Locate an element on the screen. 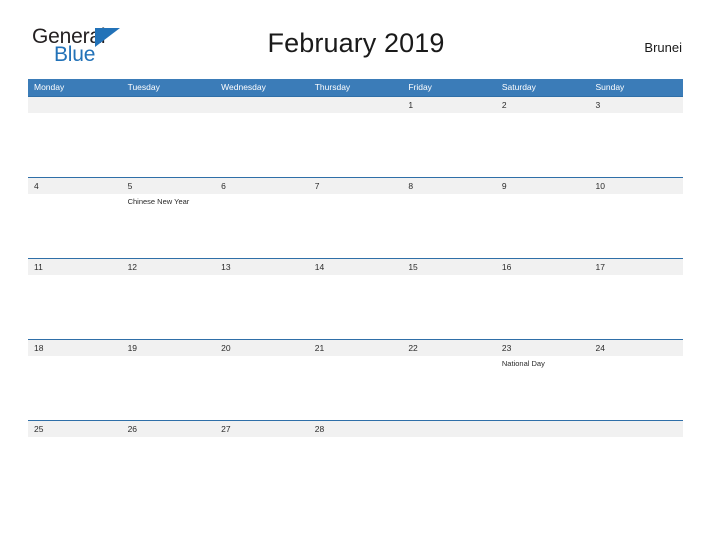 The image size is (712, 550). date-number: 25 is located at coordinates (75, 429).